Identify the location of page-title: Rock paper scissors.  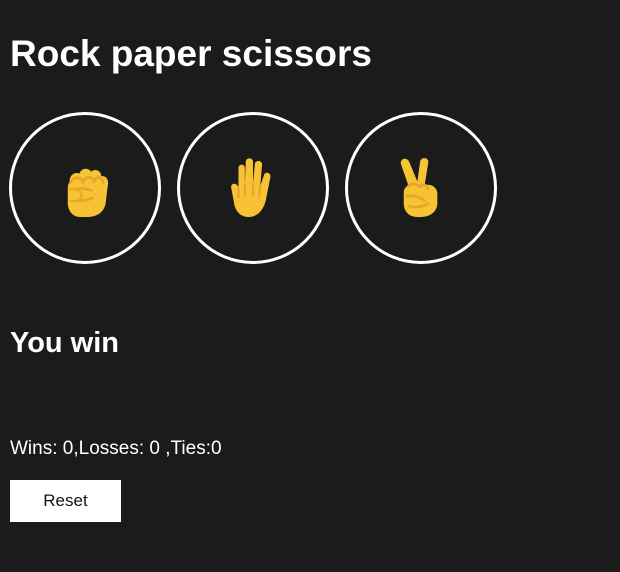
(191, 53).